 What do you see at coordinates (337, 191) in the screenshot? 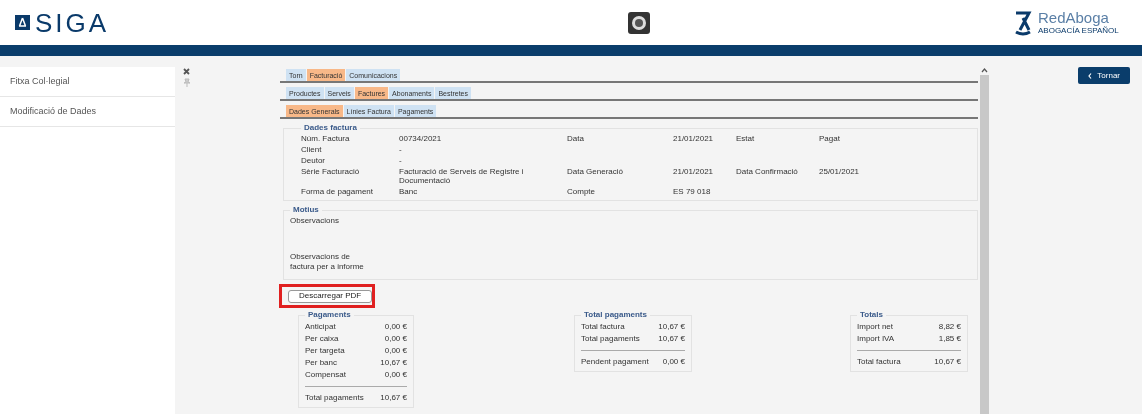
I see `field-label: Forma de pagament` at bounding box center [337, 191].